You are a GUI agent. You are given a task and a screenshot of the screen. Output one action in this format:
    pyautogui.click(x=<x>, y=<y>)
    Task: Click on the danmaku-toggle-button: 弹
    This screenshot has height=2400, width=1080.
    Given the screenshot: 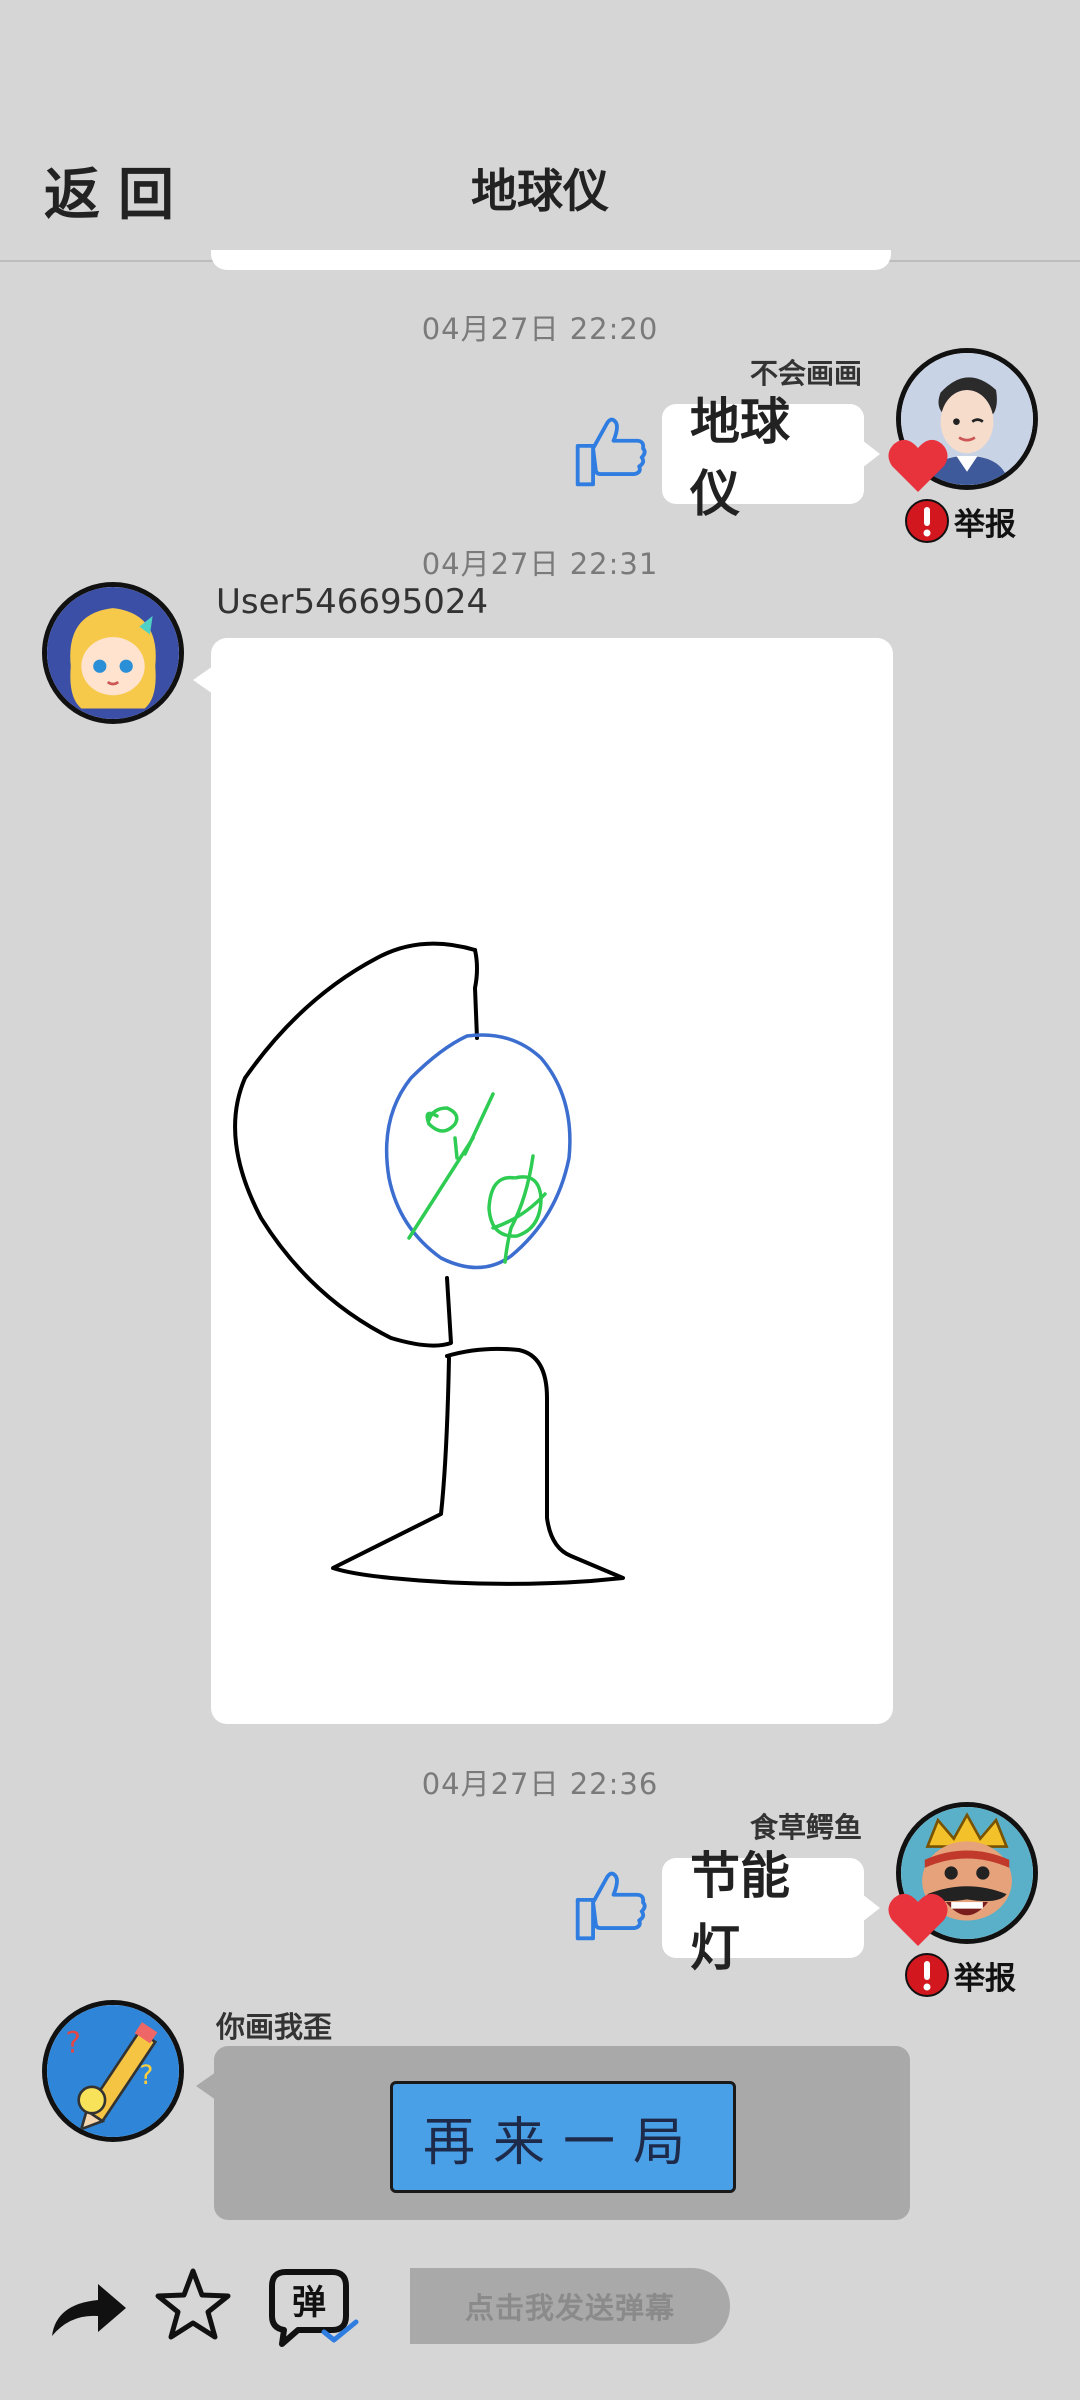 What is the action you would take?
    pyautogui.click(x=312, y=2308)
    